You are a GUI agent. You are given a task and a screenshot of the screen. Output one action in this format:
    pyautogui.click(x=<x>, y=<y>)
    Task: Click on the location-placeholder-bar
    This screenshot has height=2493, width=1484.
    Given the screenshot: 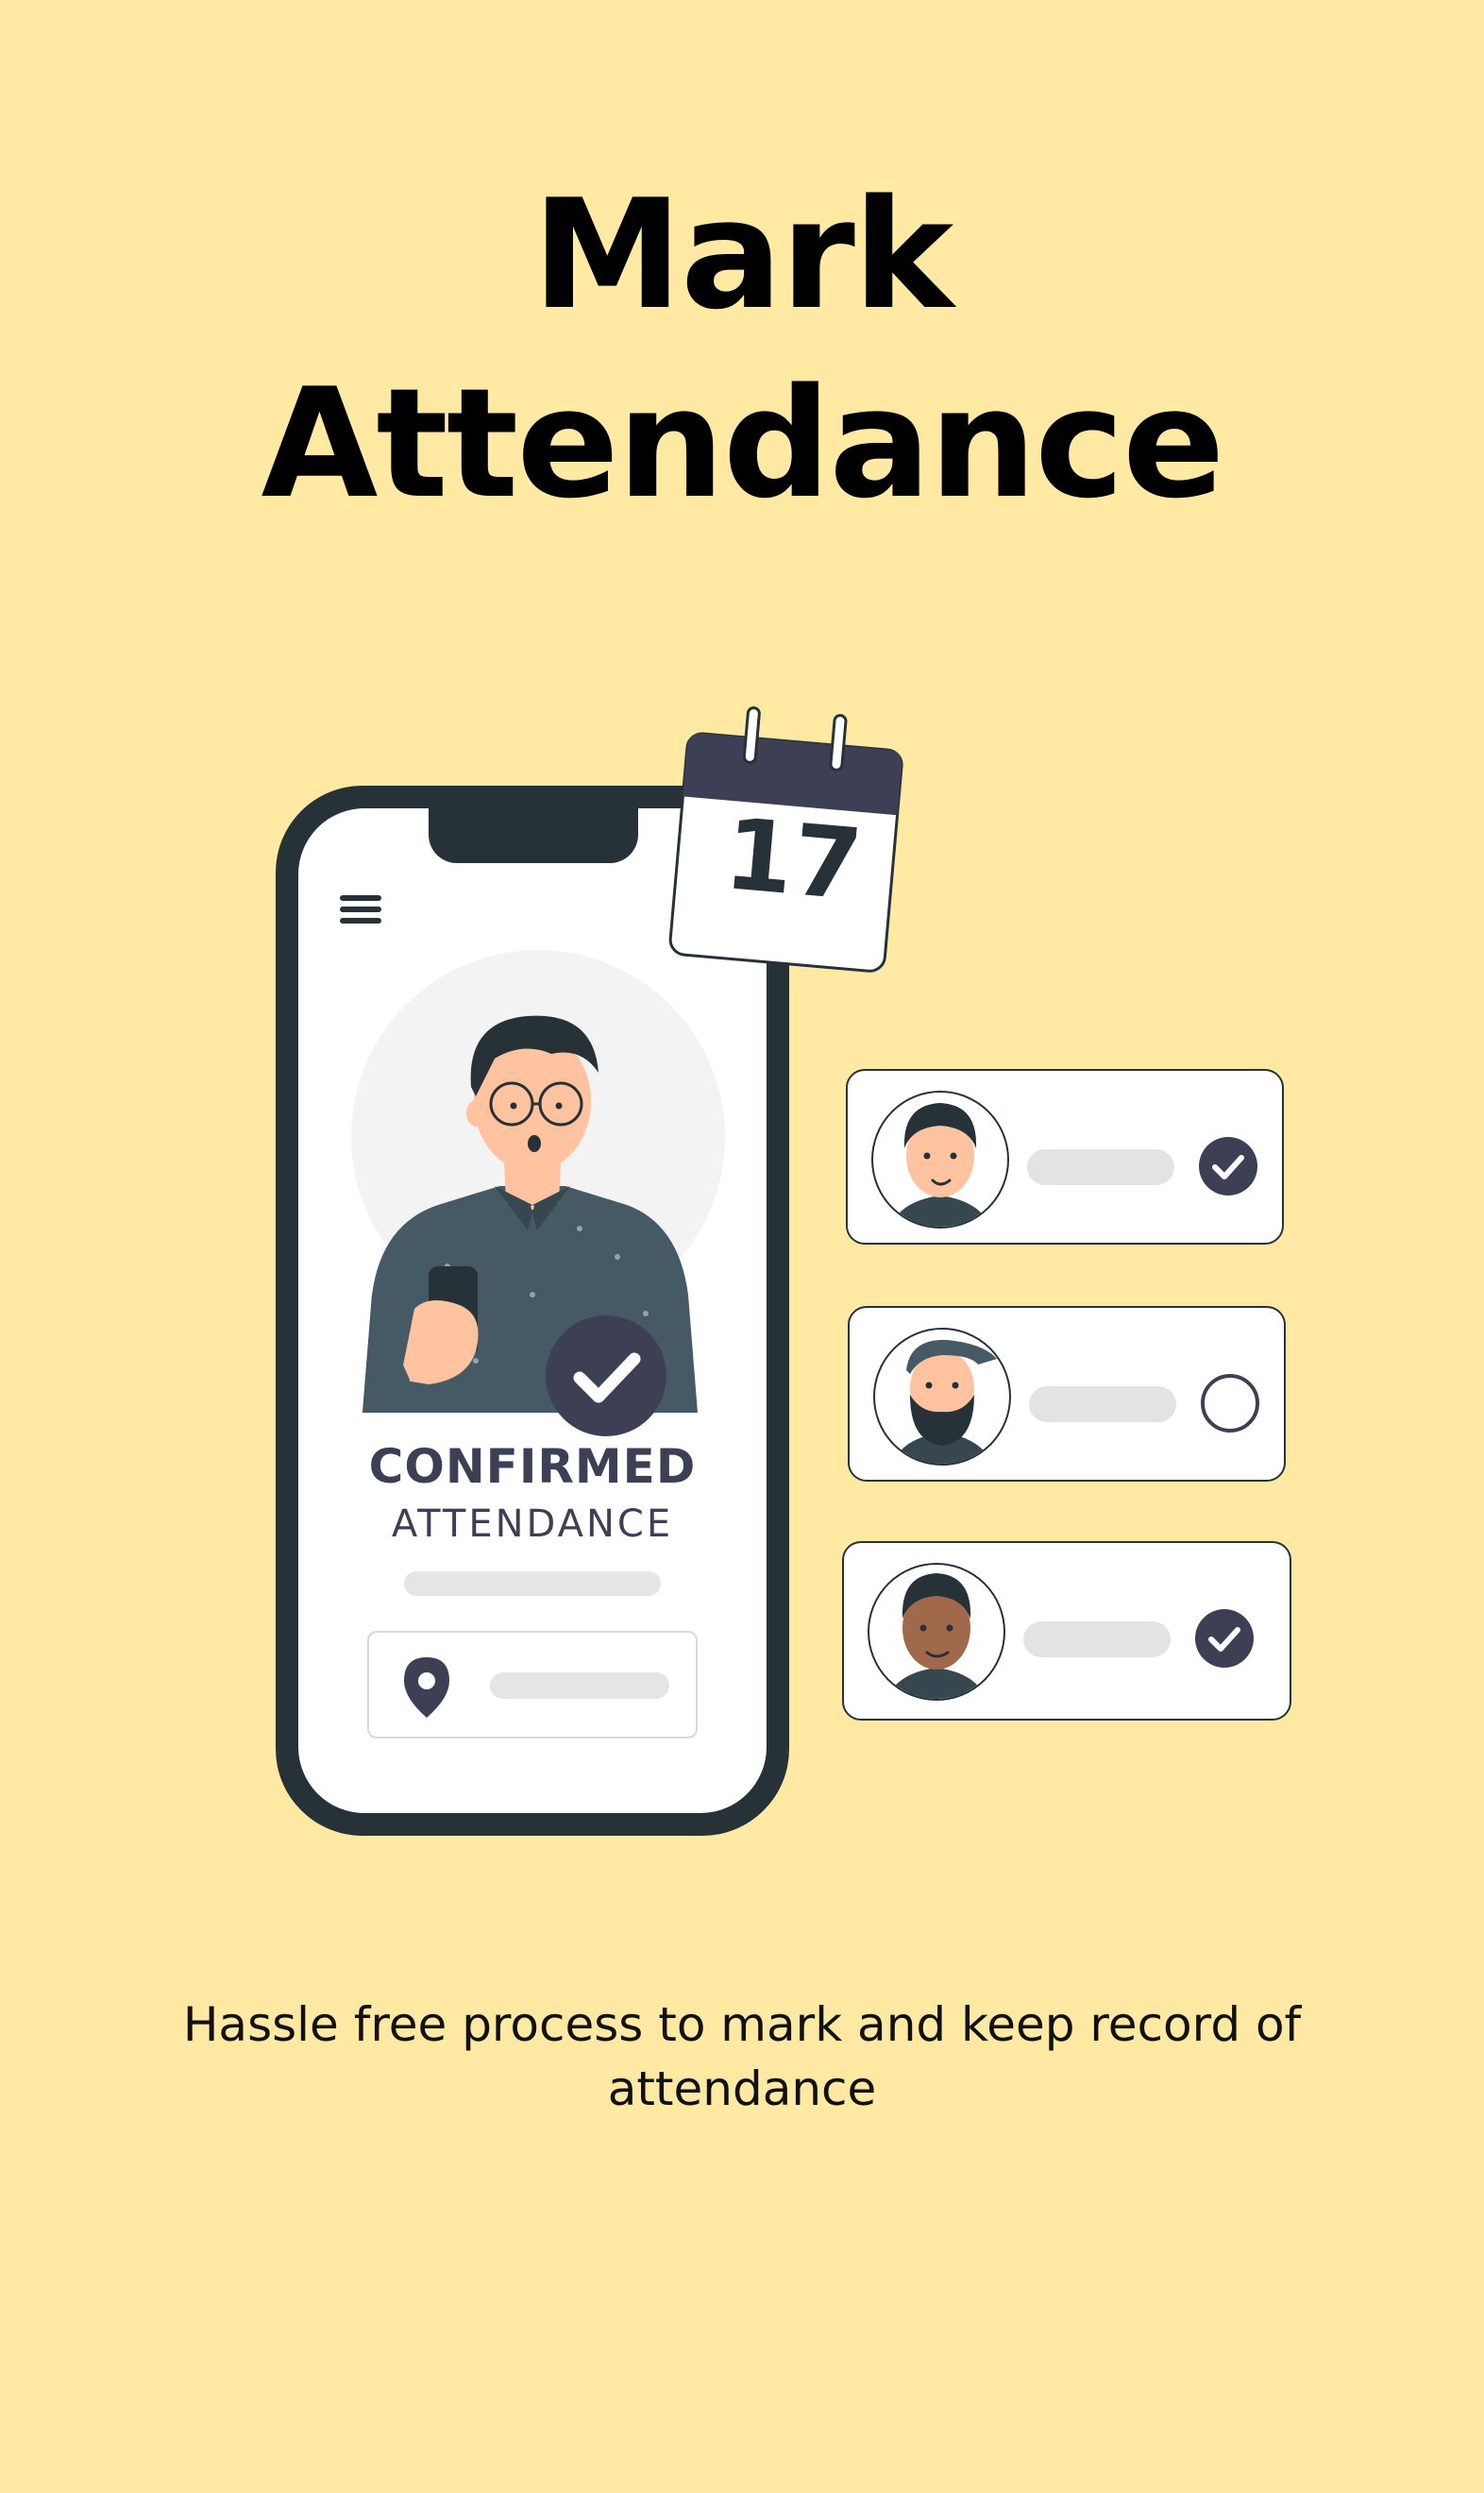 What is the action you would take?
    pyautogui.click(x=579, y=1685)
    